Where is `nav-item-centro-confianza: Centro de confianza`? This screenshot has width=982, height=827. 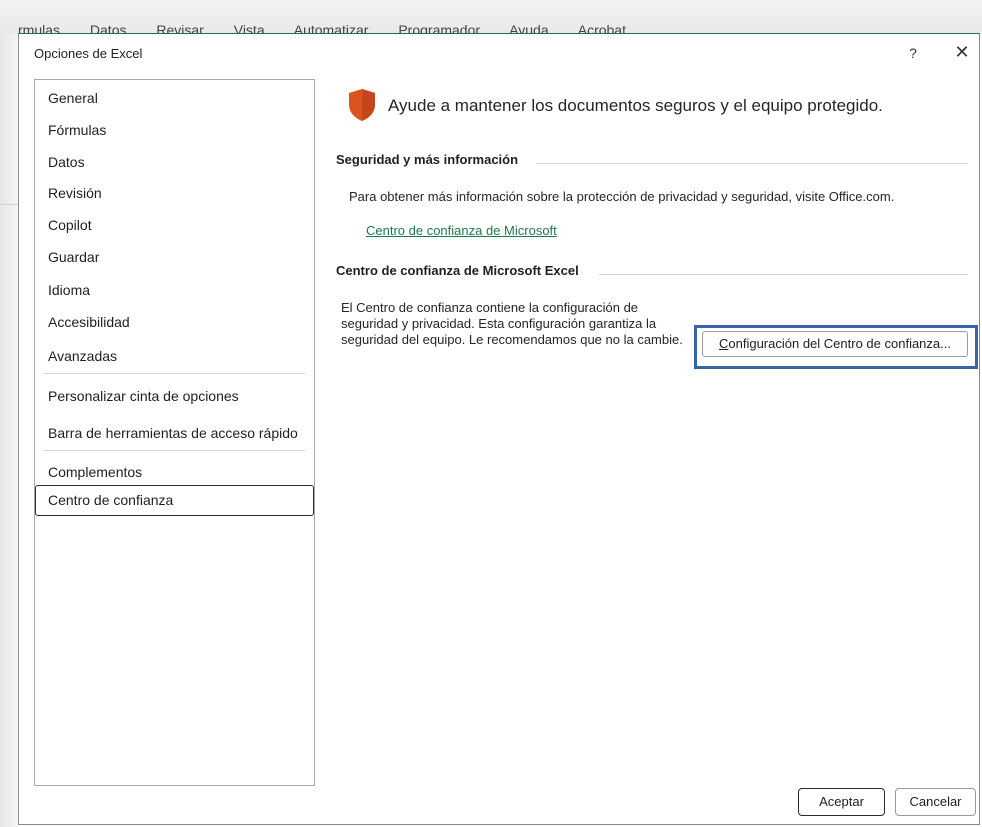 nav-item-centro-confianza: Centro de confianza is located at coordinates (174, 500).